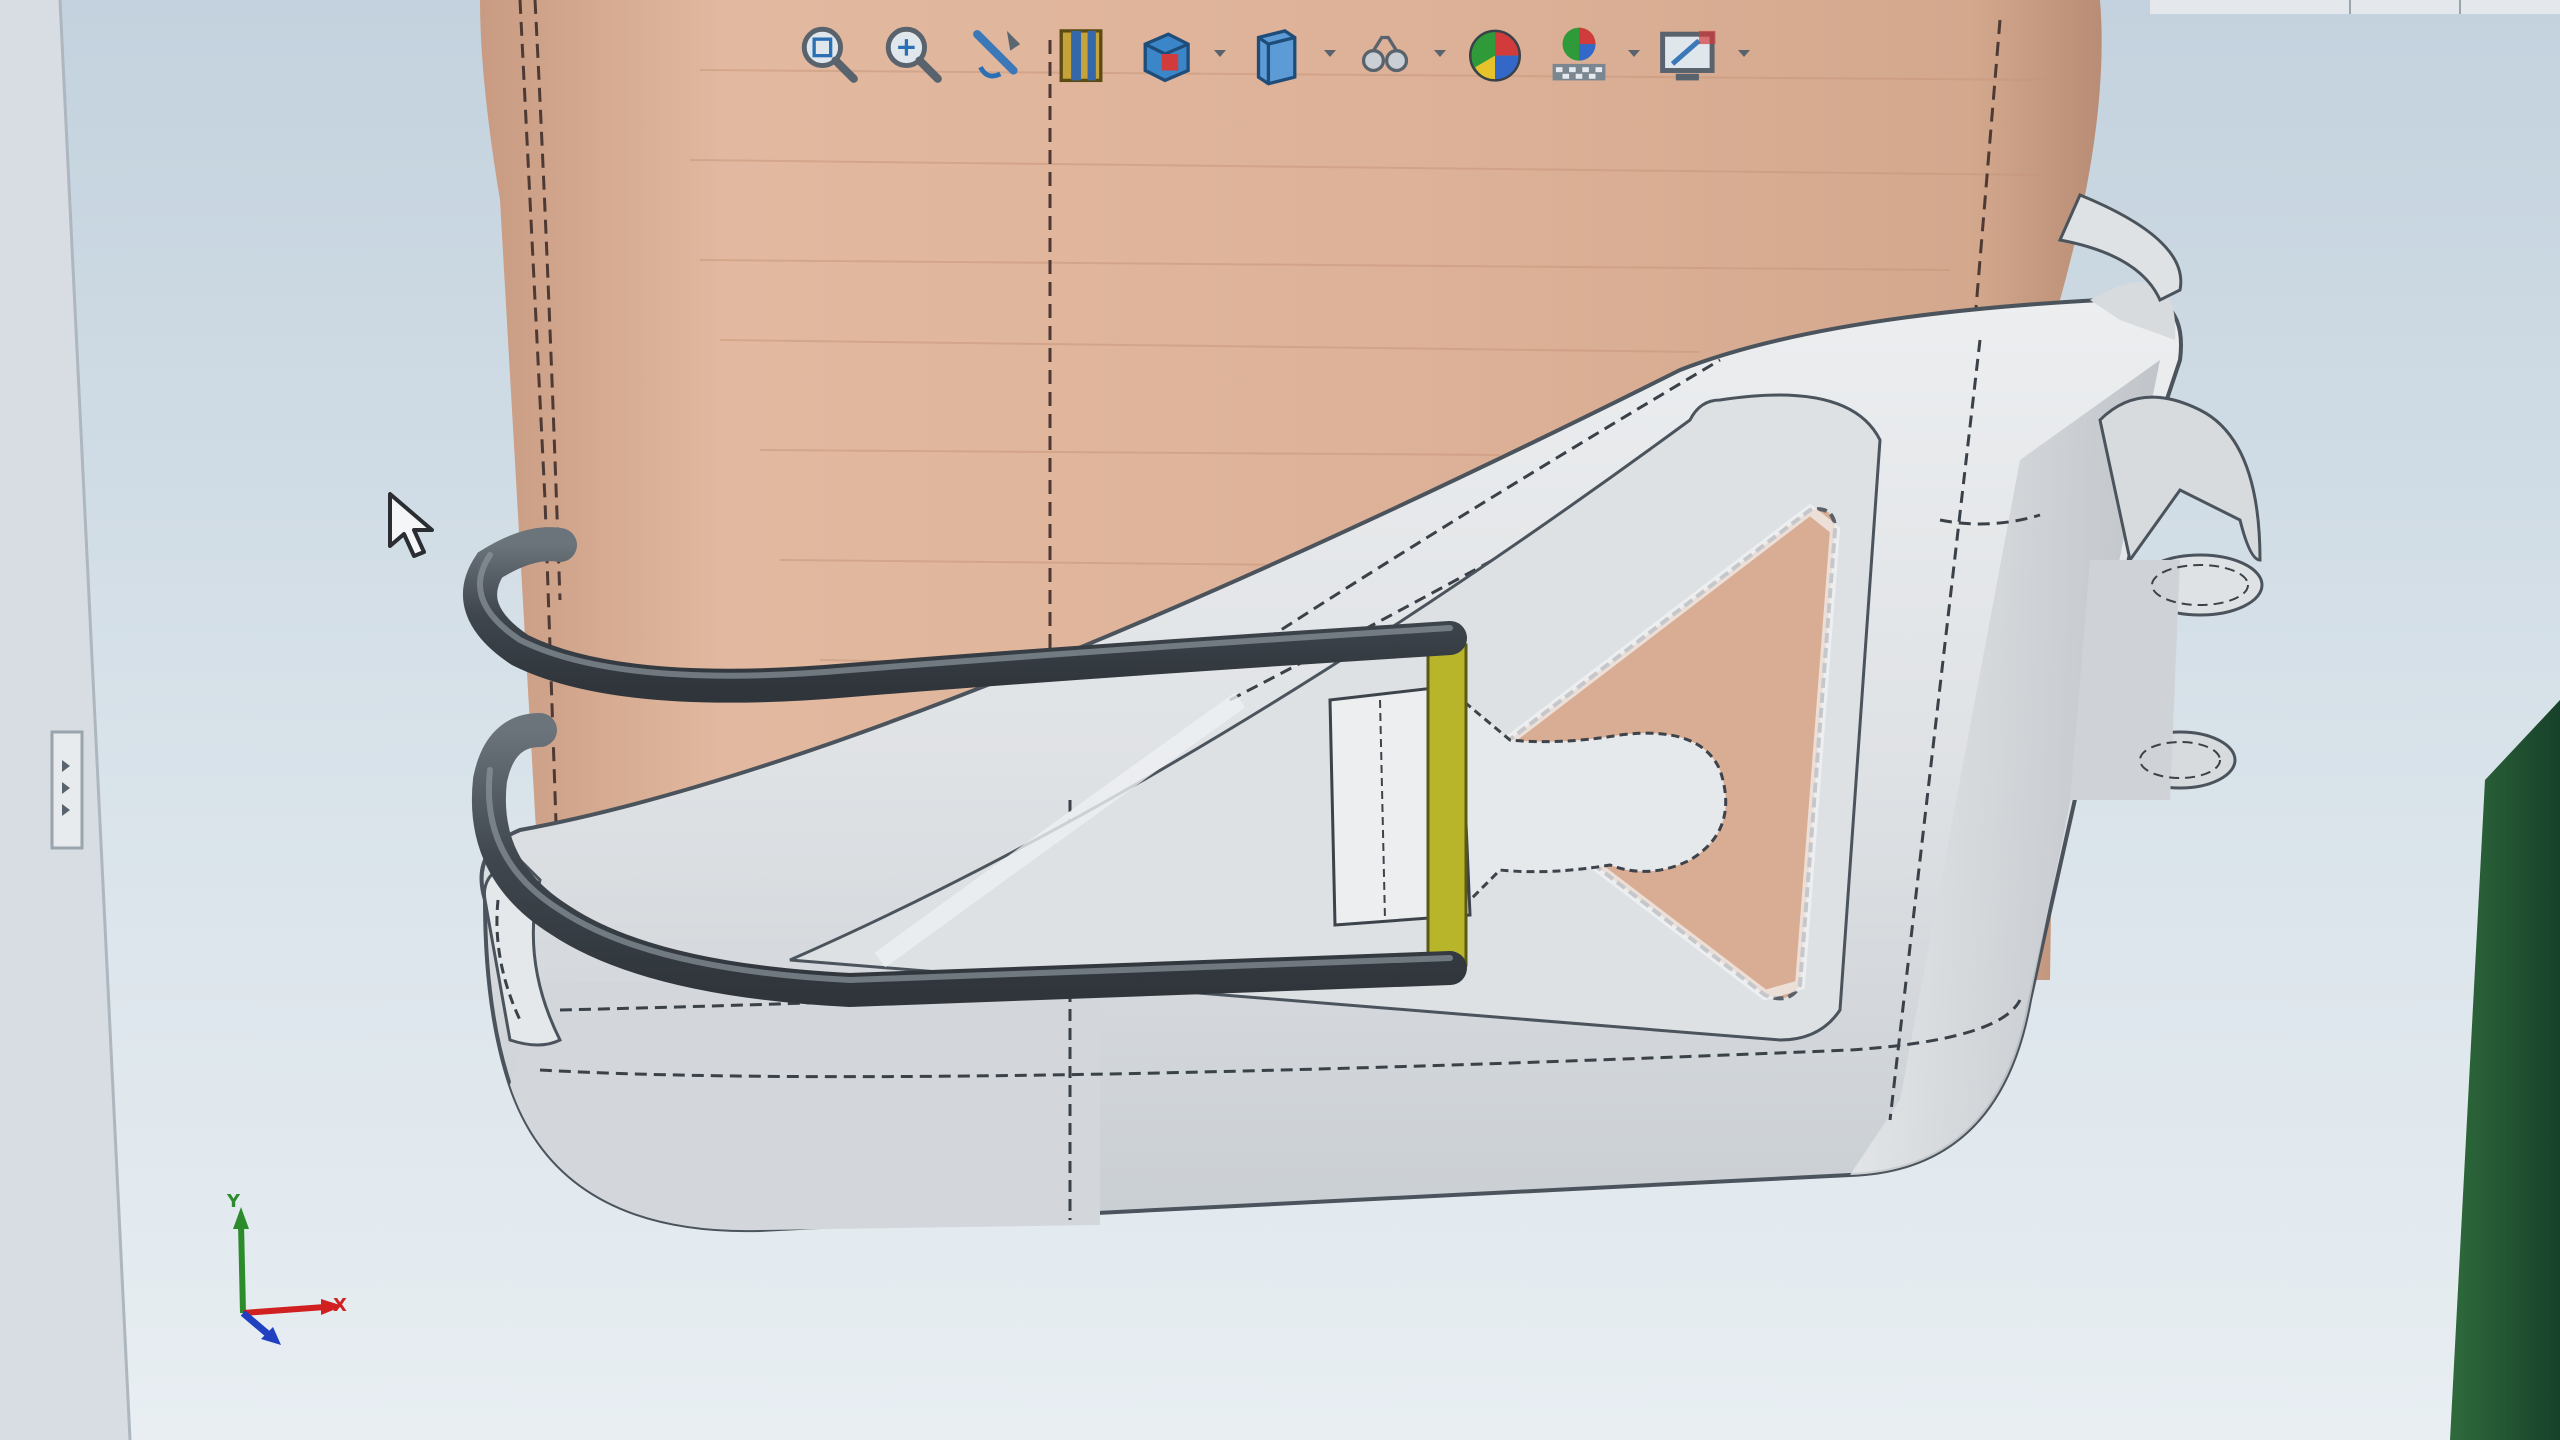 The image size is (2560, 1440). I want to click on previous-view-icon, so click(997, 54).